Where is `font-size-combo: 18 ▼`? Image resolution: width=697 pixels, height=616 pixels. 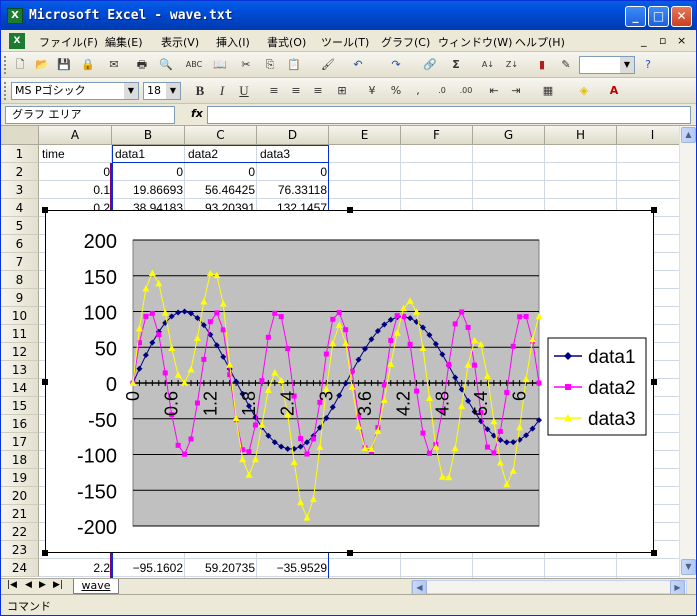
font-size-combo: 18 ▼ is located at coordinates (162, 91).